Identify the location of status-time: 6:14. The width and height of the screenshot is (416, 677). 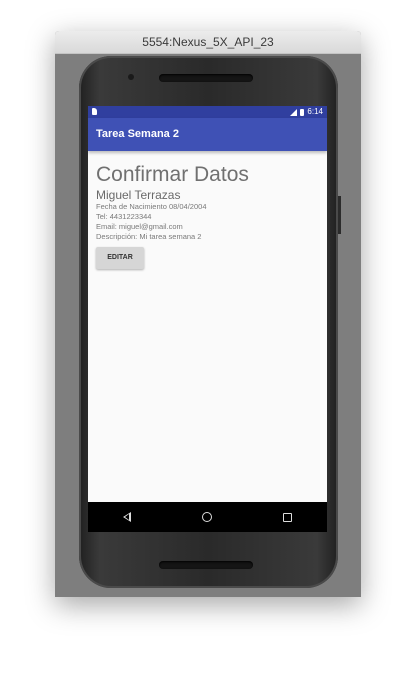
(315, 111).